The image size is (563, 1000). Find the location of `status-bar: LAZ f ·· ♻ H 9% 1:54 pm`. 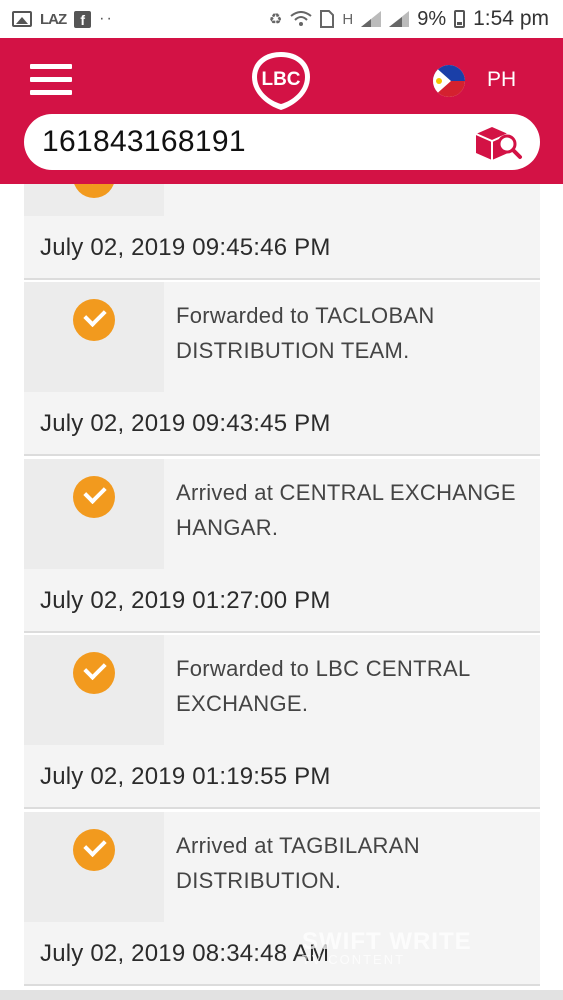

status-bar: LAZ f ·· ♻ H 9% 1:54 pm is located at coordinates (281, 19).